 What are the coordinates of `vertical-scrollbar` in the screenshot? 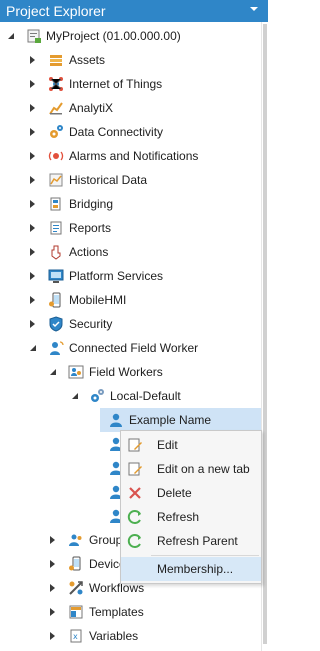 It's located at (264, 336).